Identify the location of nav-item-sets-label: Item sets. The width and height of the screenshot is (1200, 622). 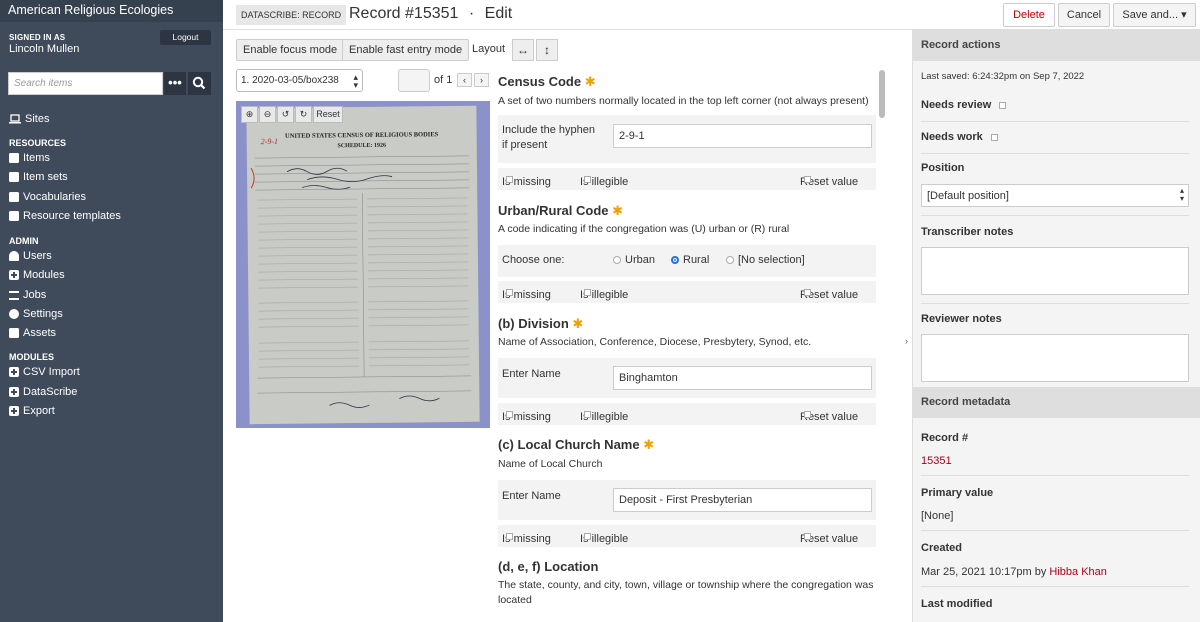
(45, 177).